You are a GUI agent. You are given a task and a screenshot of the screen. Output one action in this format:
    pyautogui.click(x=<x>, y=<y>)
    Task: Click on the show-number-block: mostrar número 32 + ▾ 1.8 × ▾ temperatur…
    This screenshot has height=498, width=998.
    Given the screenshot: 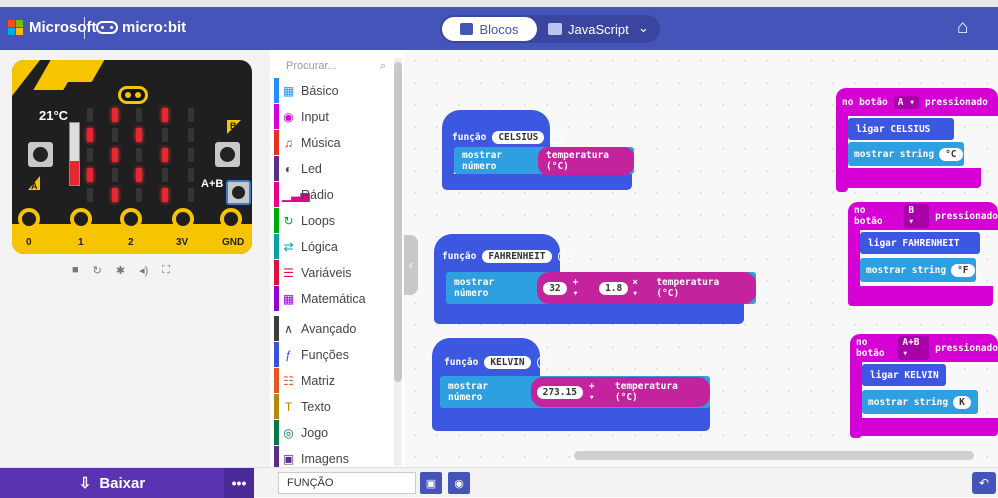 What is the action you would take?
    pyautogui.click(x=601, y=288)
    